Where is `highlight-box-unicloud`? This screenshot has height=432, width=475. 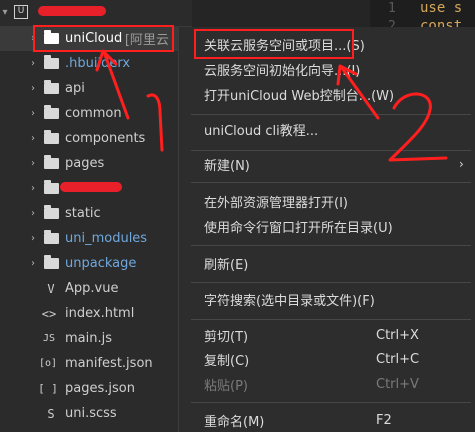 highlight-box-unicloud is located at coordinates (103, 38).